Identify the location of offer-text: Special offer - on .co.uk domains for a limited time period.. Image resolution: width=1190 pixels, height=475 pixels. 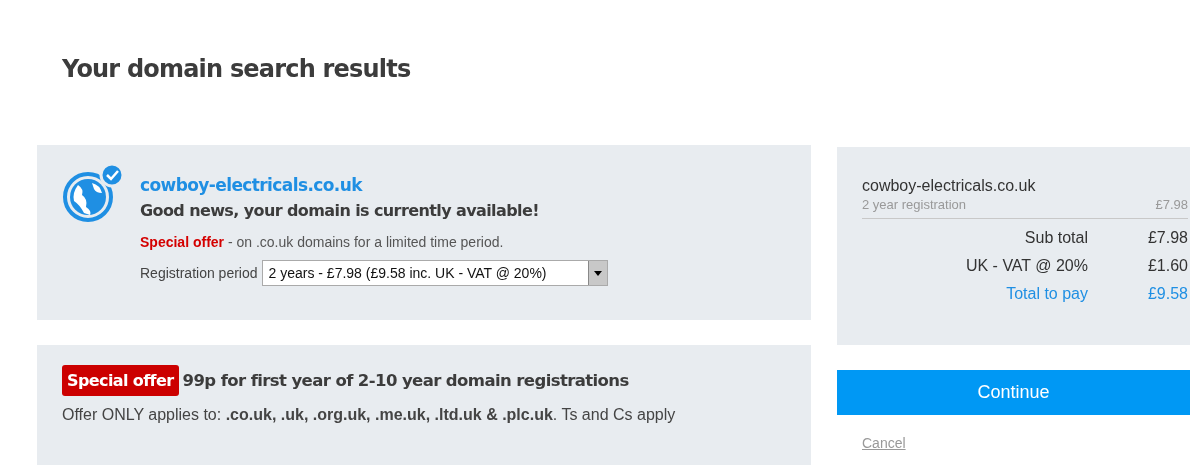
(322, 242).